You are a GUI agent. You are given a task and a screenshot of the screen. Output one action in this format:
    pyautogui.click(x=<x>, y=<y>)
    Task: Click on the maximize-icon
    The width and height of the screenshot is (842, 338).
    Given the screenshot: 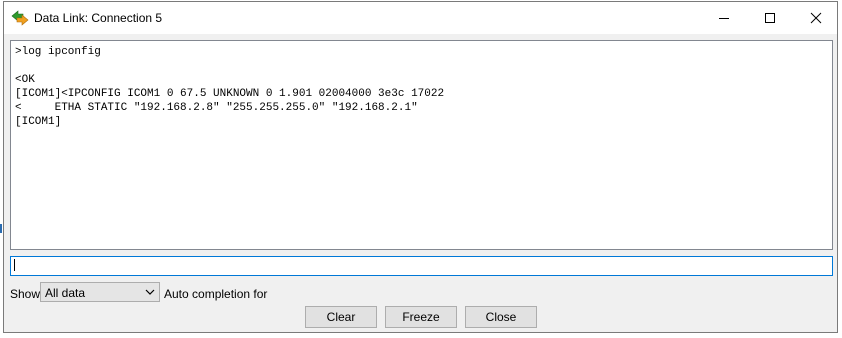 What is the action you would take?
    pyautogui.click(x=770, y=18)
    